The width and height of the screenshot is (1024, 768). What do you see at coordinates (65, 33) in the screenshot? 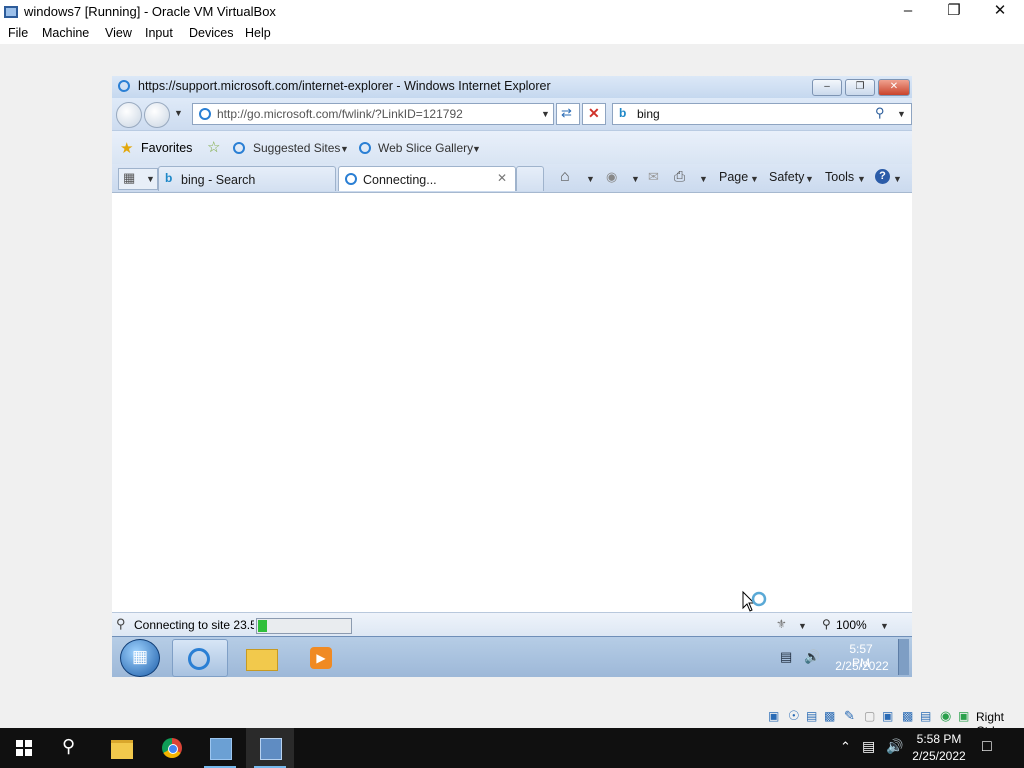
I see `menu-machine: Machine` at bounding box center [65, 33].